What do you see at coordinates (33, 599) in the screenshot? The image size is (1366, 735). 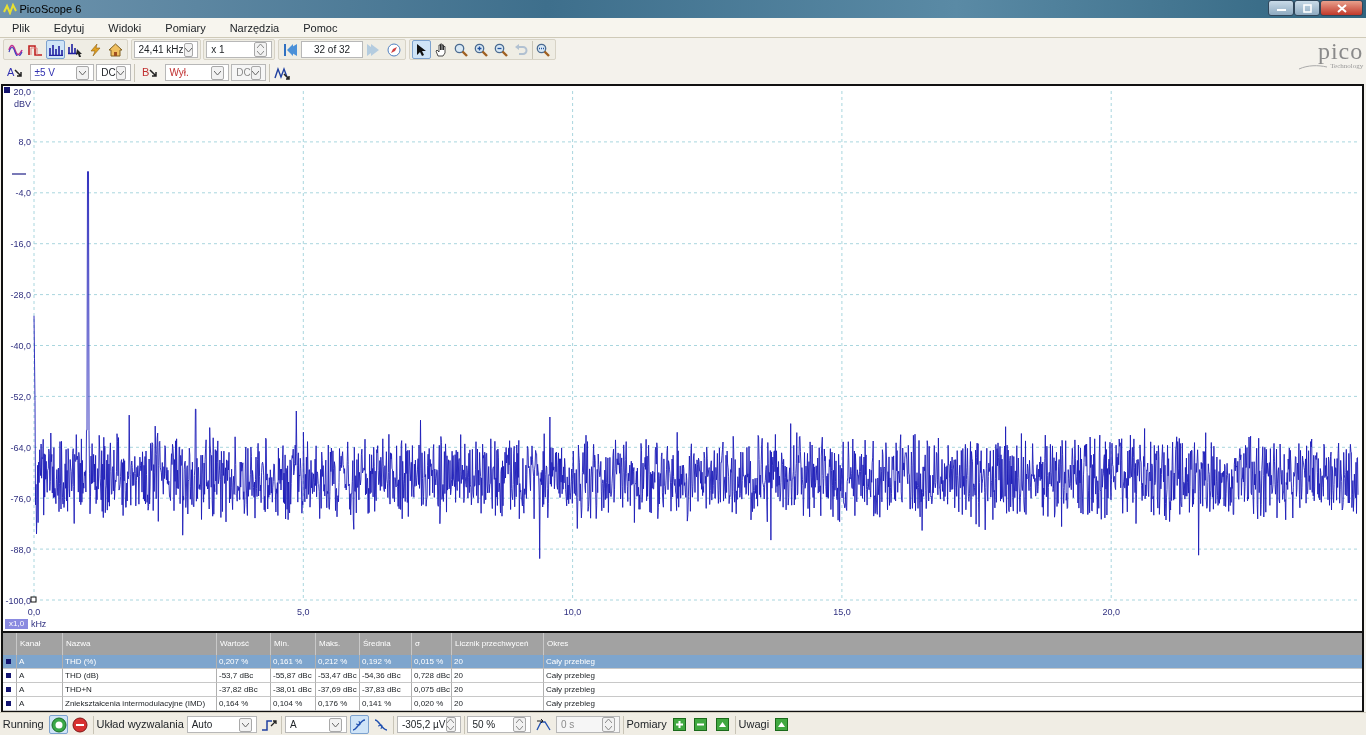 I see `axis-handle-icon` at bounding box center [33, 599].